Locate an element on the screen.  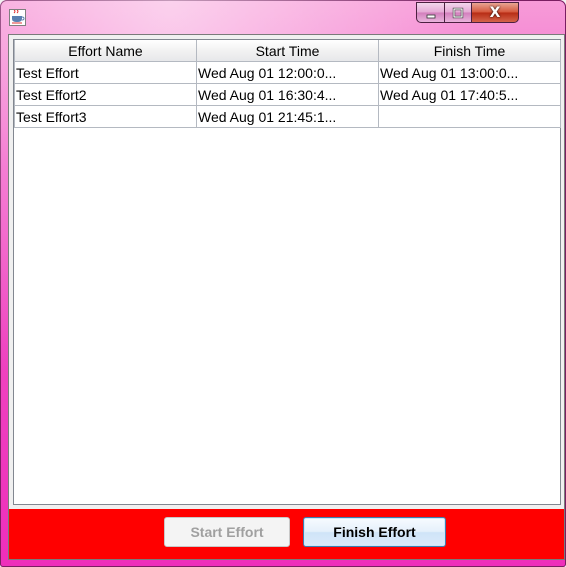
cell-effort-name: Test Effort2 is located at coordinates (105, 94).